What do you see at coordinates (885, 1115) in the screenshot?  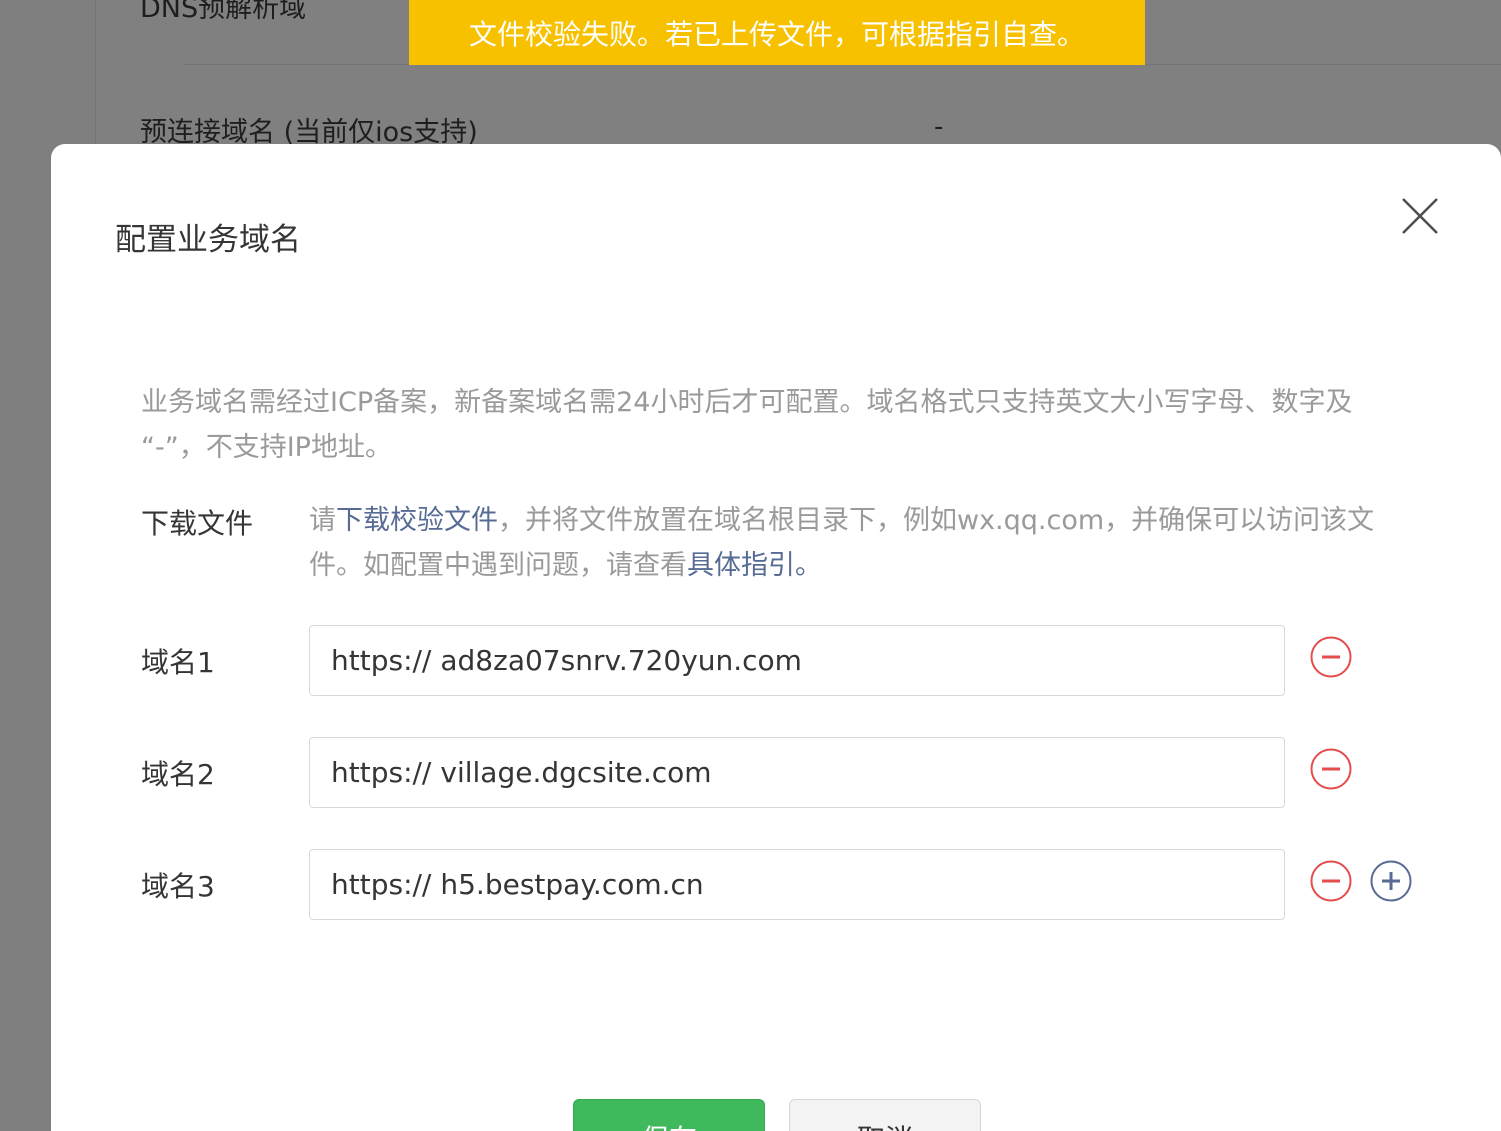 I see `cancel-button: 取消` at bounding box center [885, 1115].